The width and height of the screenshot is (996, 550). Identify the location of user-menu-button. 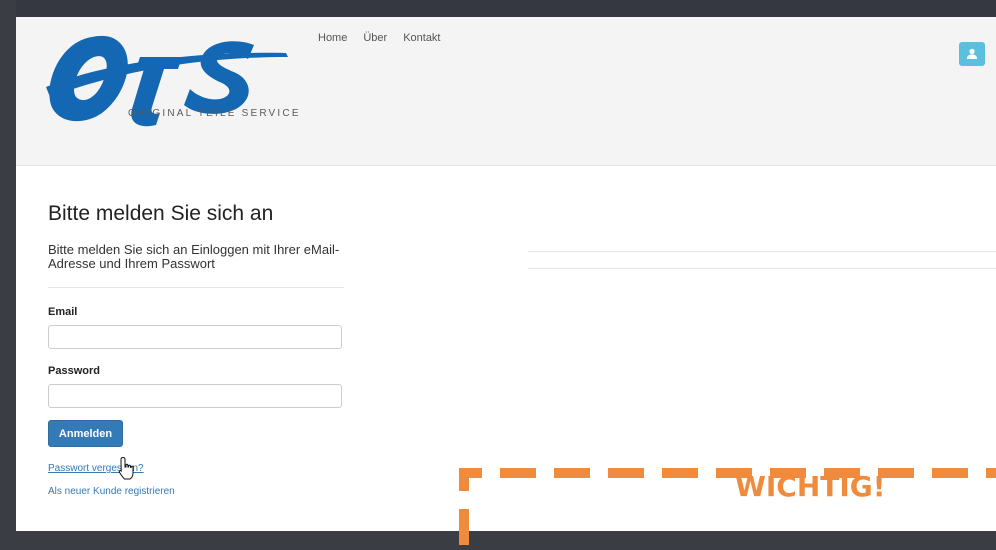
(972, 54).